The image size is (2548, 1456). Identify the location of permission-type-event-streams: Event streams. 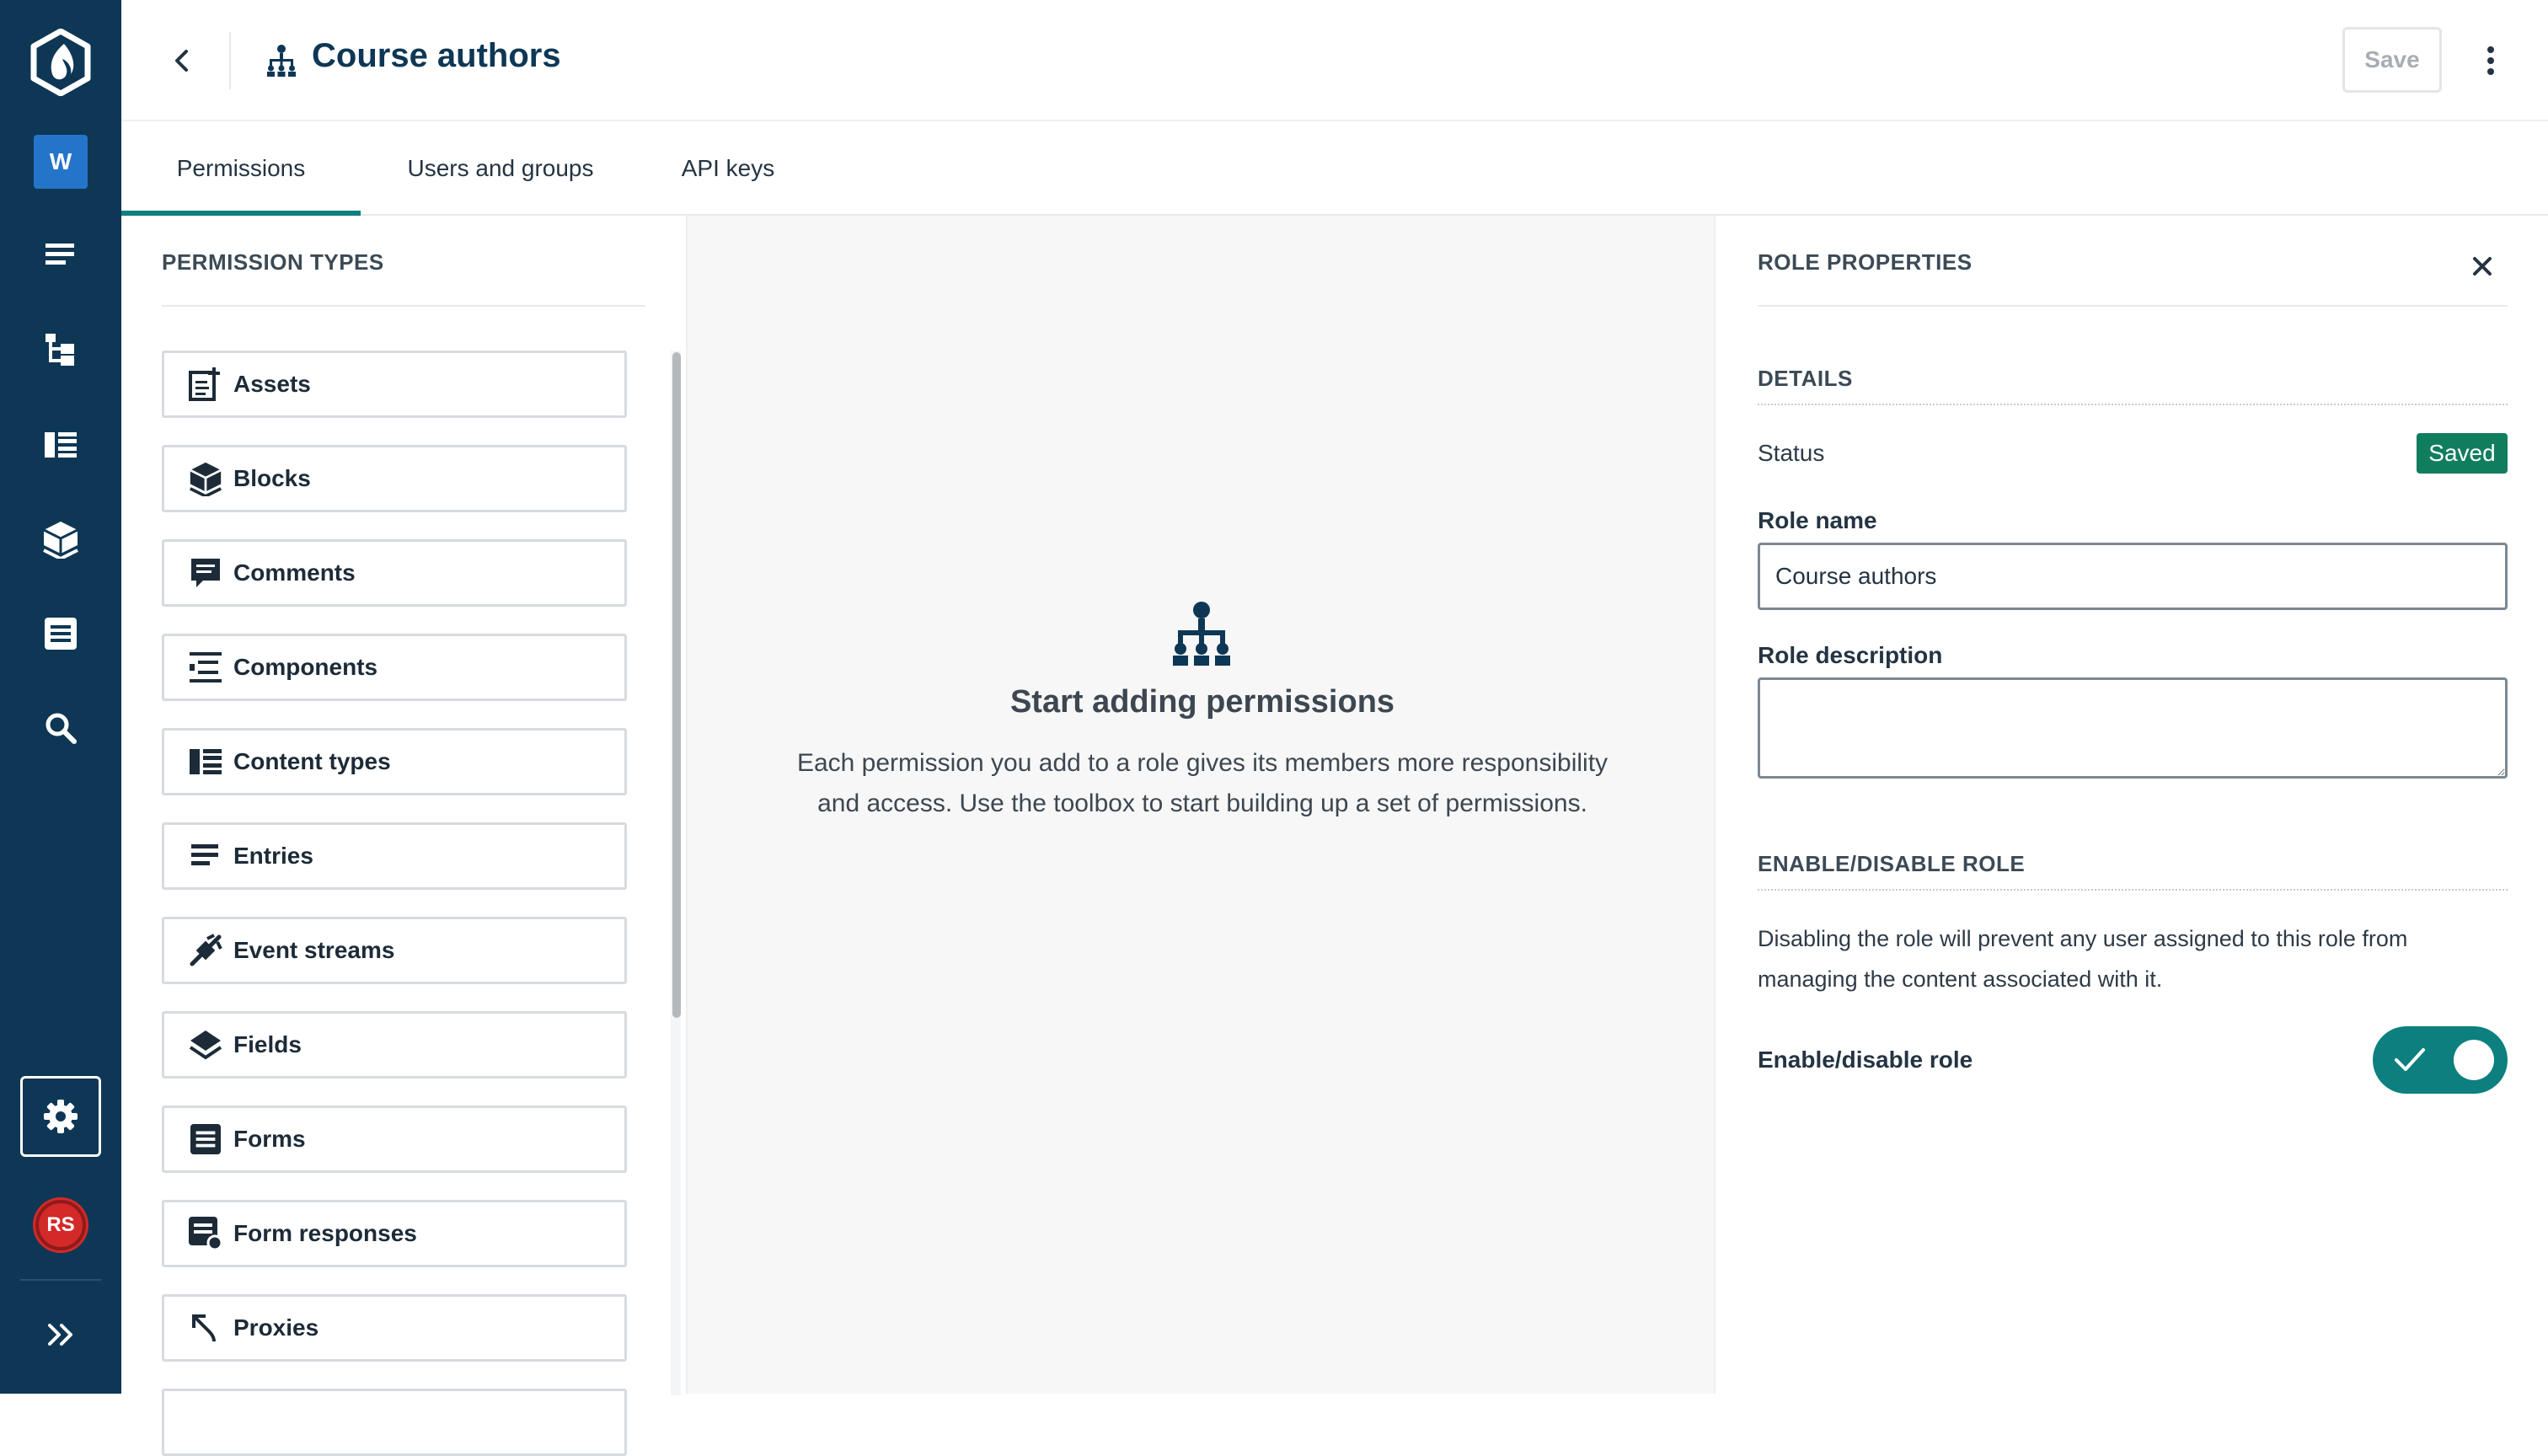
(394, 950).